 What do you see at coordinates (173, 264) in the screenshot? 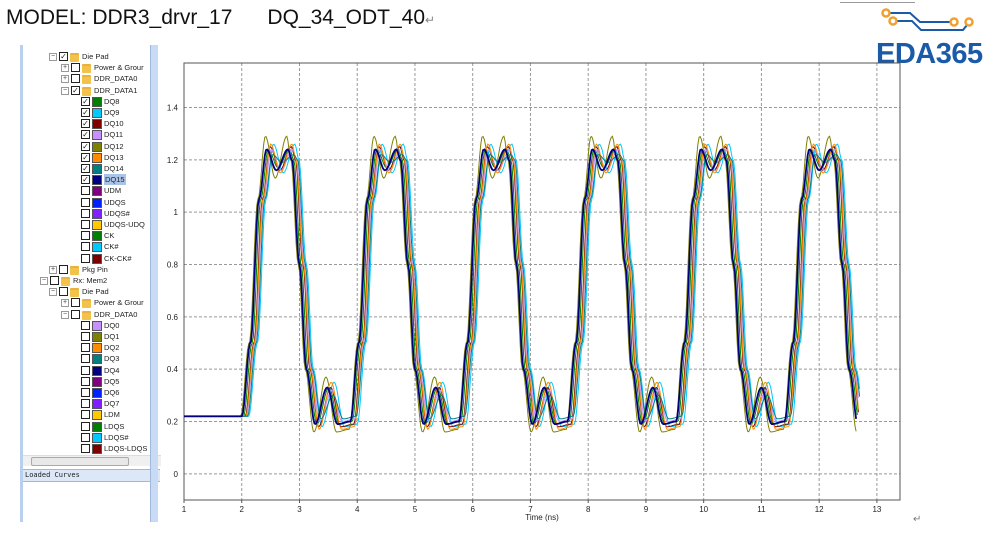
I see `y-tick-label: 0.8` at bounding box center [173, 264].